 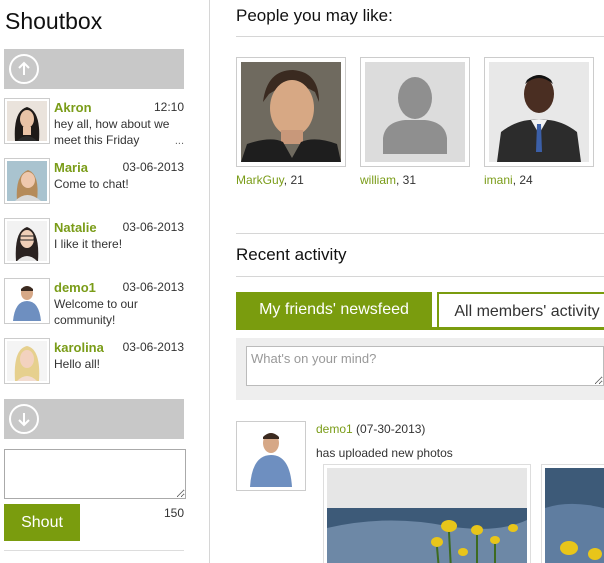 What do you see at coordinates (54, 21) in the screenshot?
I see `shoutbox-title: Shoutbox` at bounding box center [54, 21].